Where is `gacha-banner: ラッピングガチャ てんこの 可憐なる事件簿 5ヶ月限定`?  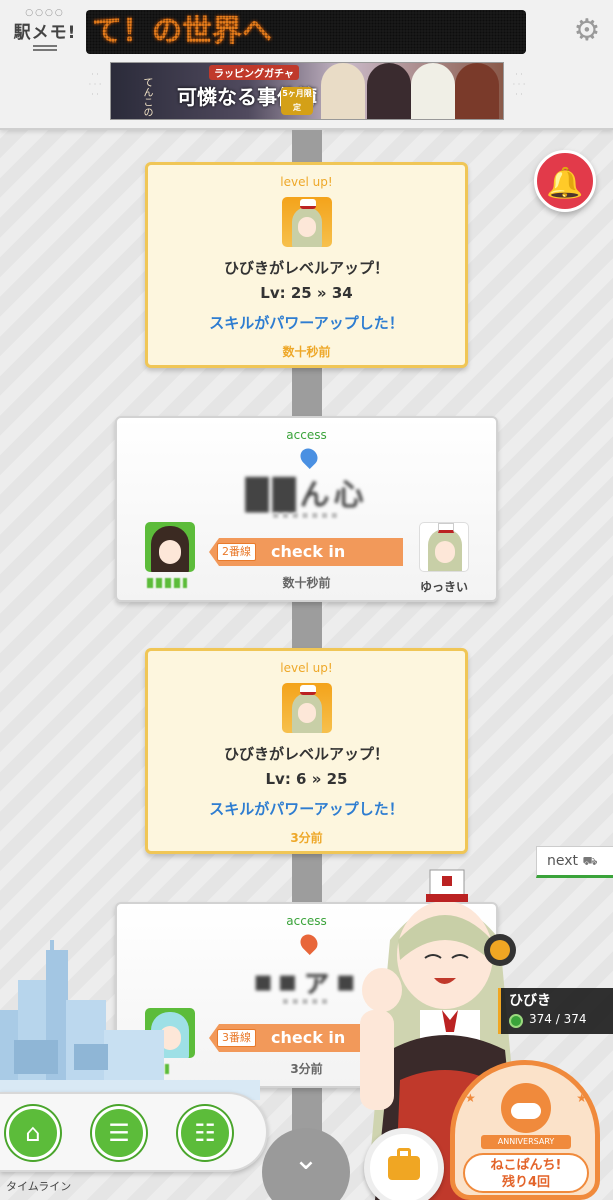
gacha-banner: ラッピングガチャ てんこの 可憐なる事件簿 5ヶ月限定 is located at coordinates (307, 91).